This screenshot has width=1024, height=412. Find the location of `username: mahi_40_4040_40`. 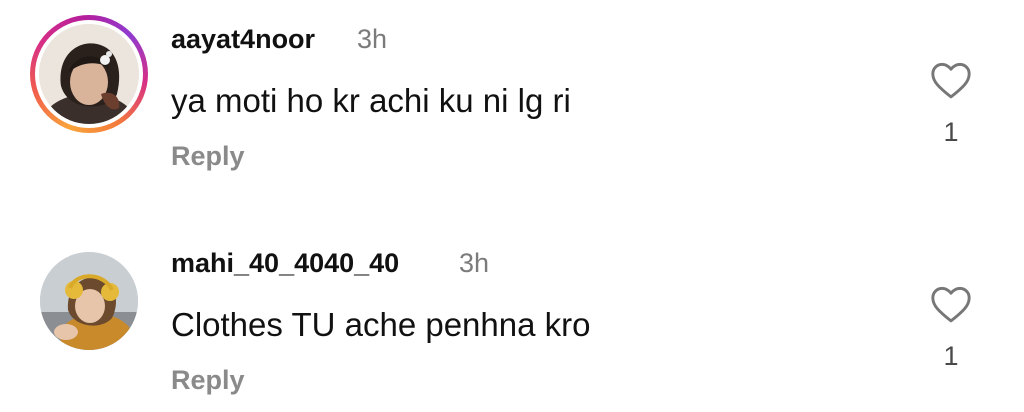

username: mahi_40_4040_40 is located at coordinates (285, 263).